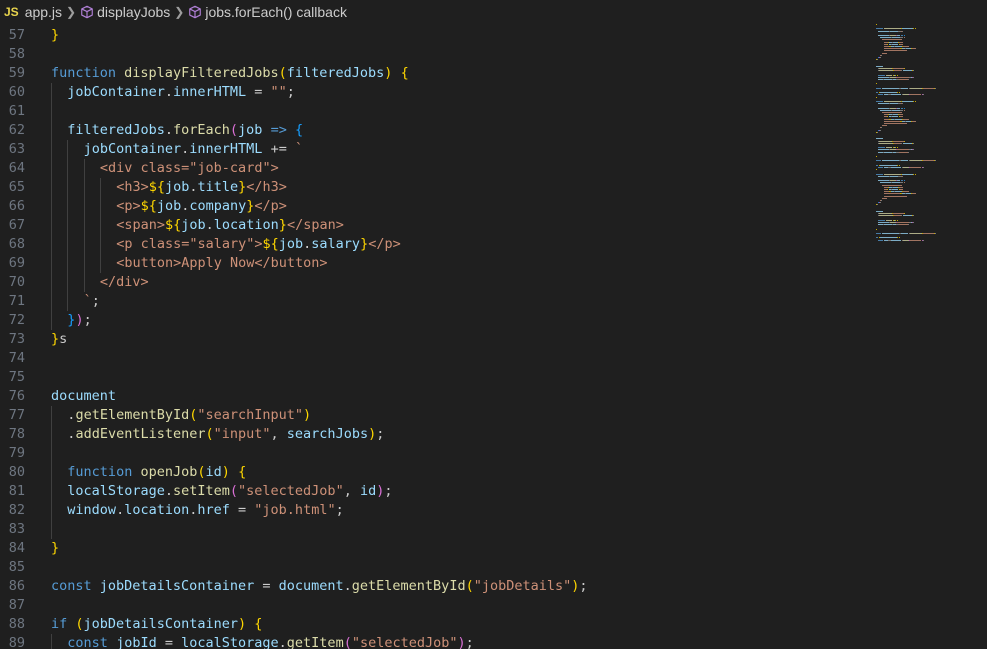 The width and height of the screenshot is (987, 649). Describe the element at coordinates (133, 12) in the screenshot. I see `breadcrumb-symbol-displayjobs: displayJobs` at that location.